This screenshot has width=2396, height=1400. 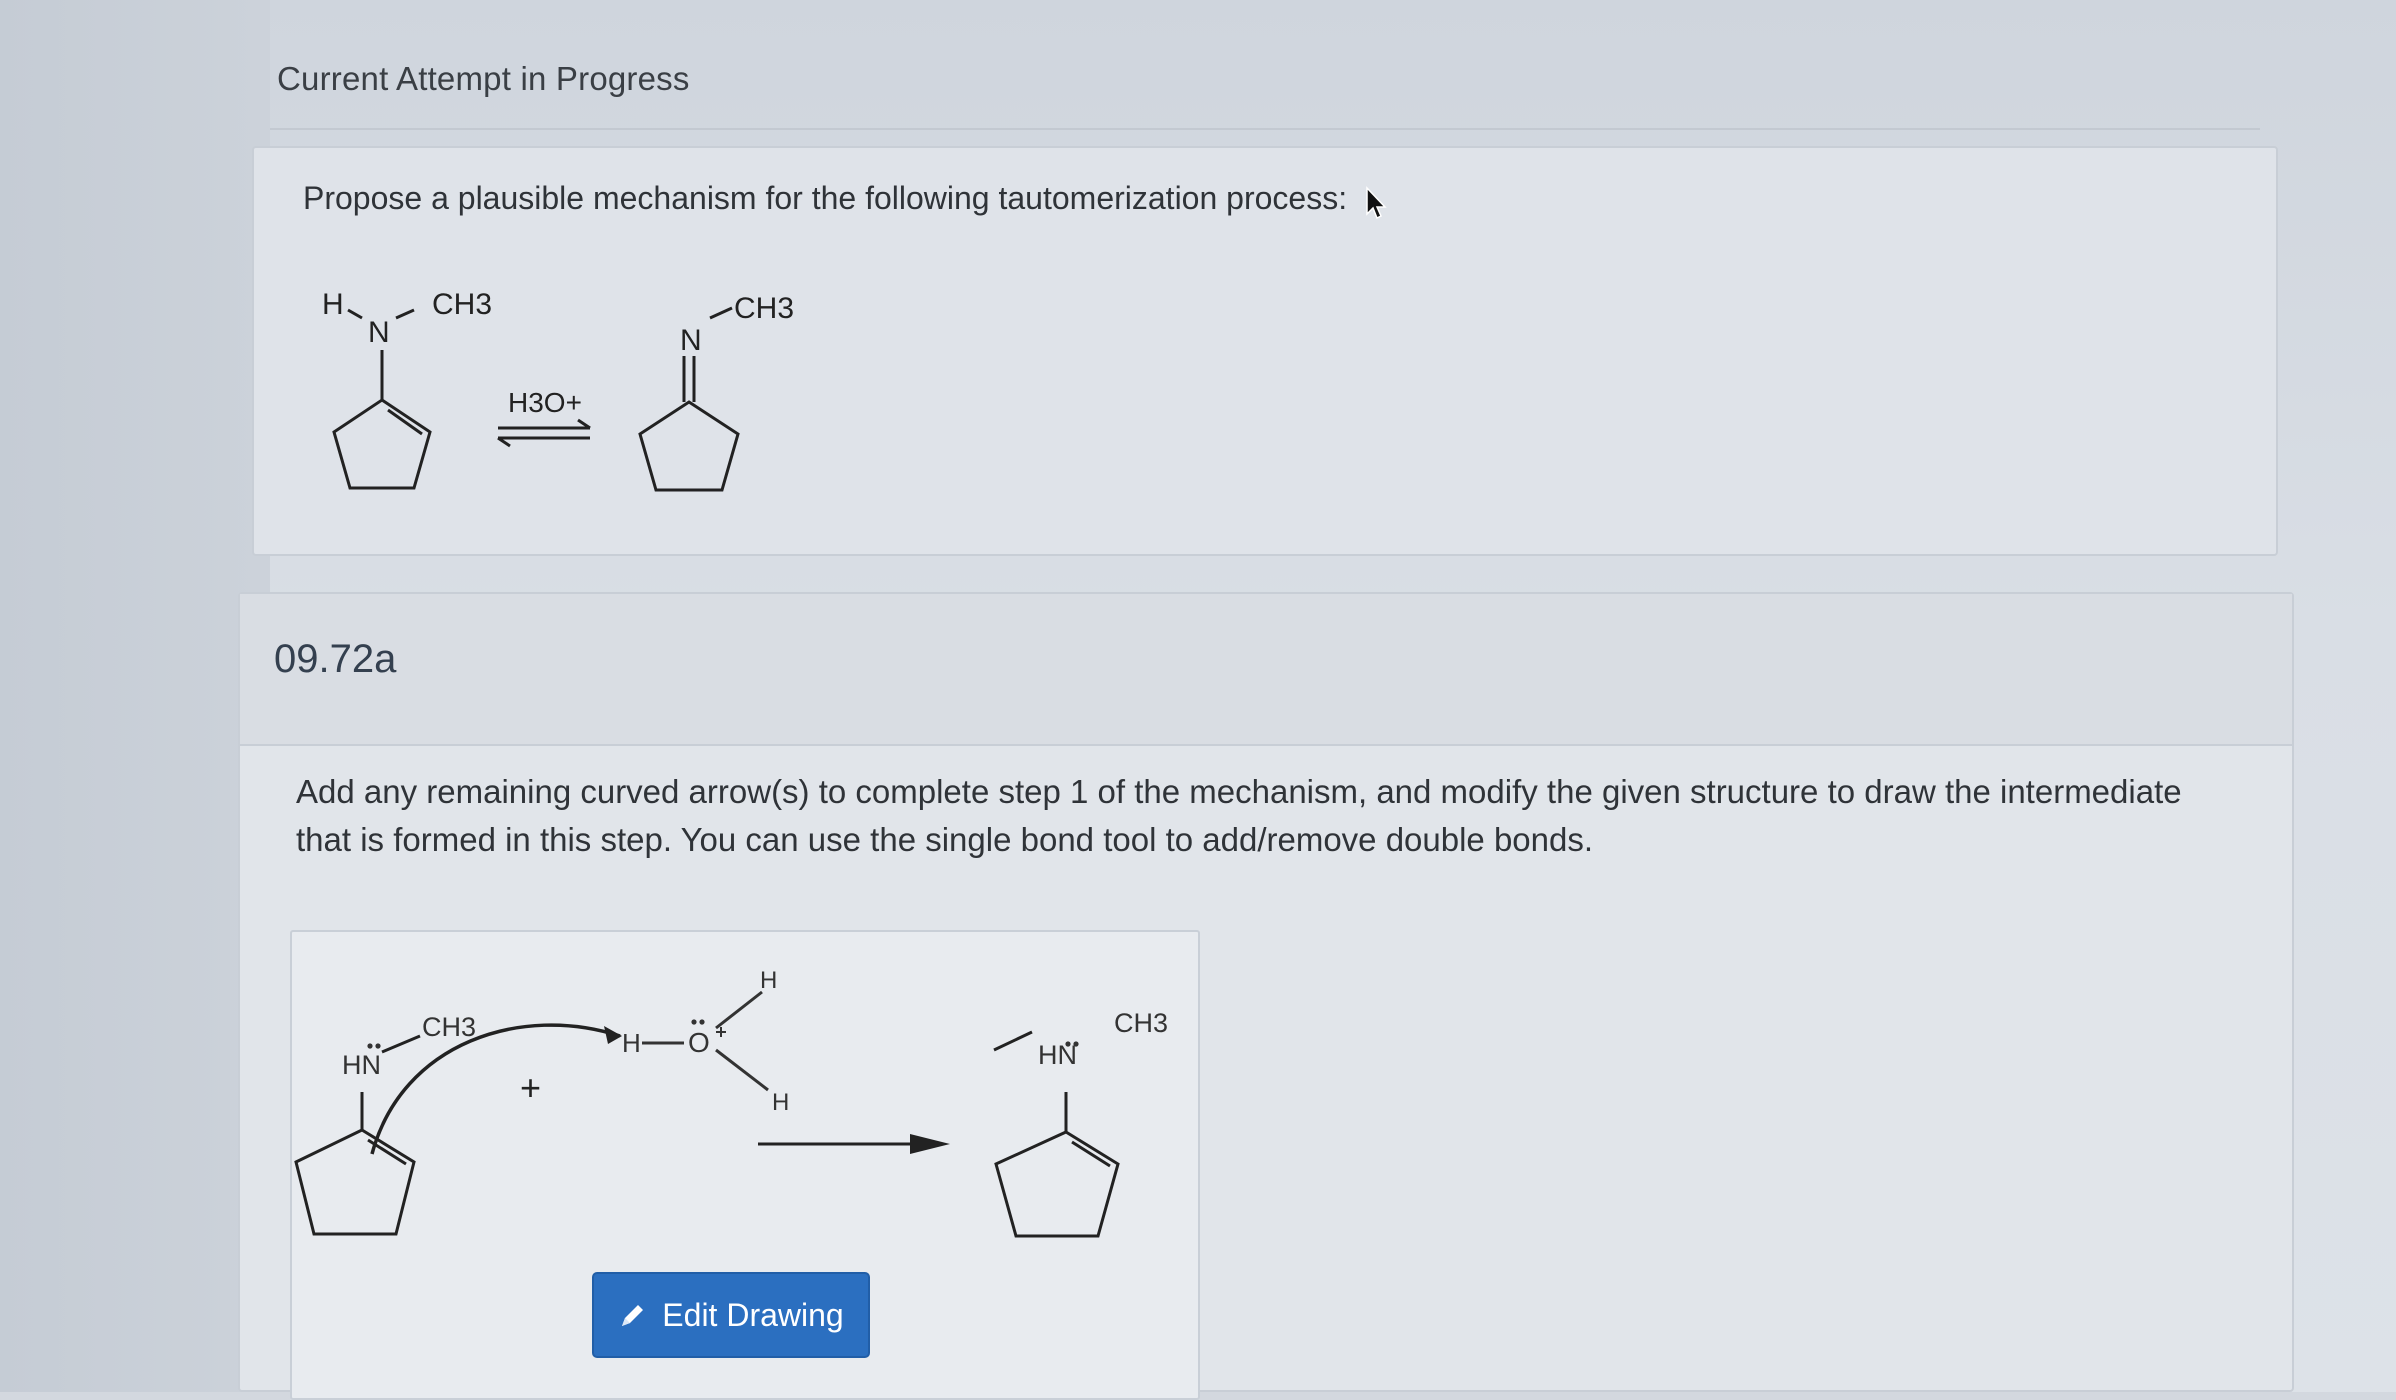 I want to click on product-n-label: N, so click(x=691, y=340).